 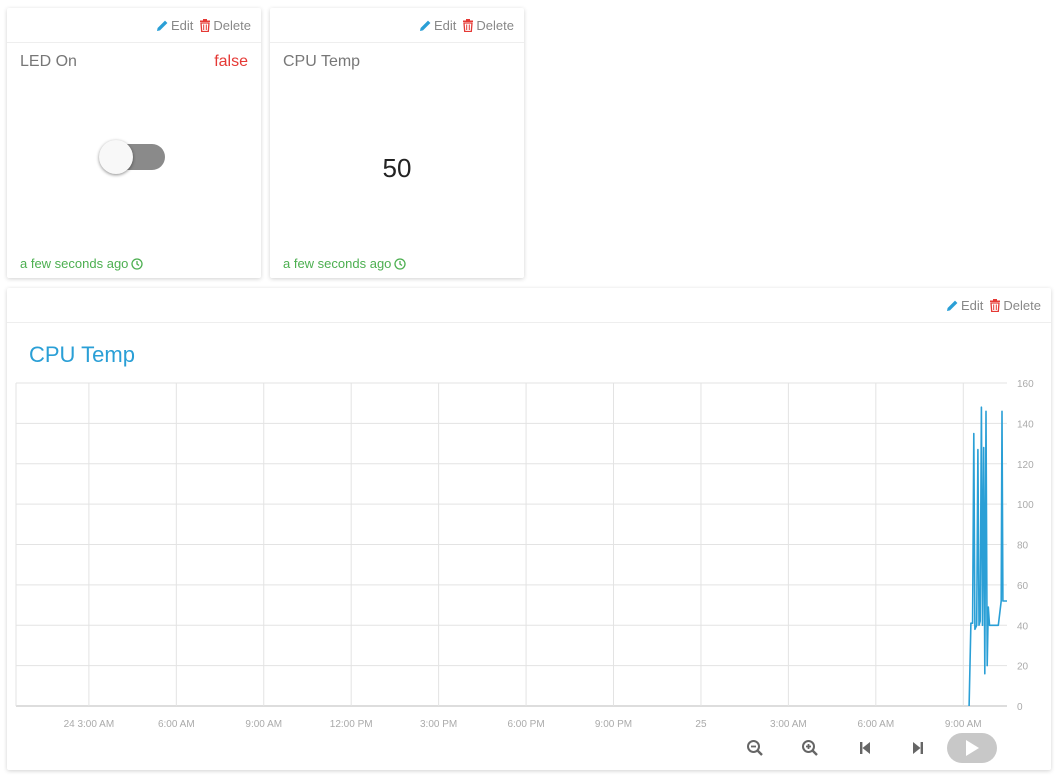 I want to click on zoom-in-button, so click(x=810, y=748).